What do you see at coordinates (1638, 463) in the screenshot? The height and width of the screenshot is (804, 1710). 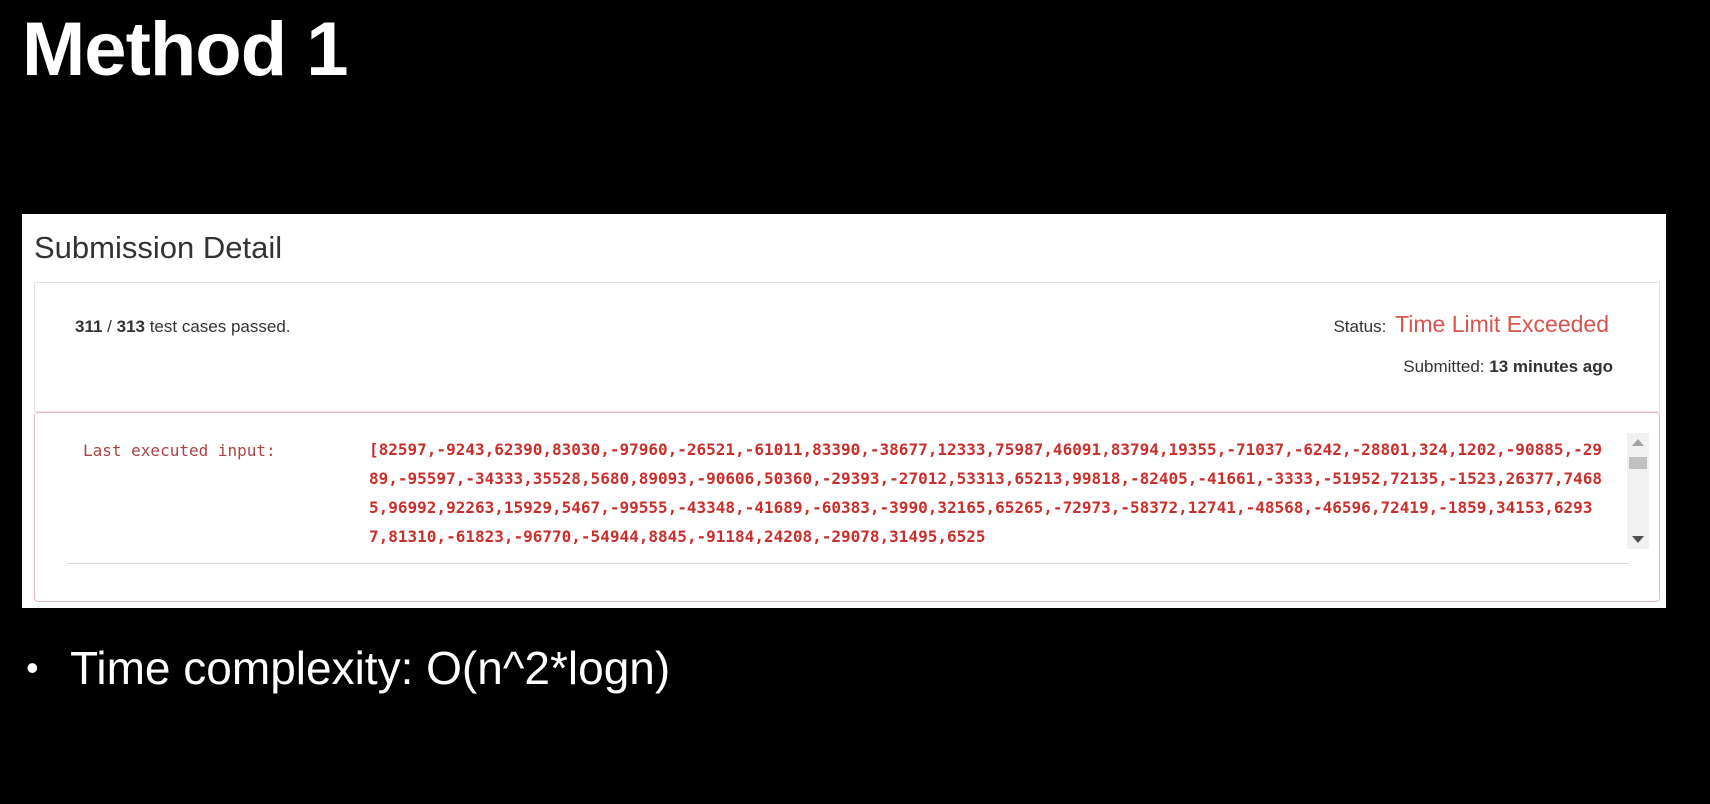 I see `scroll-thumb` at bounding box center [1638, 463].